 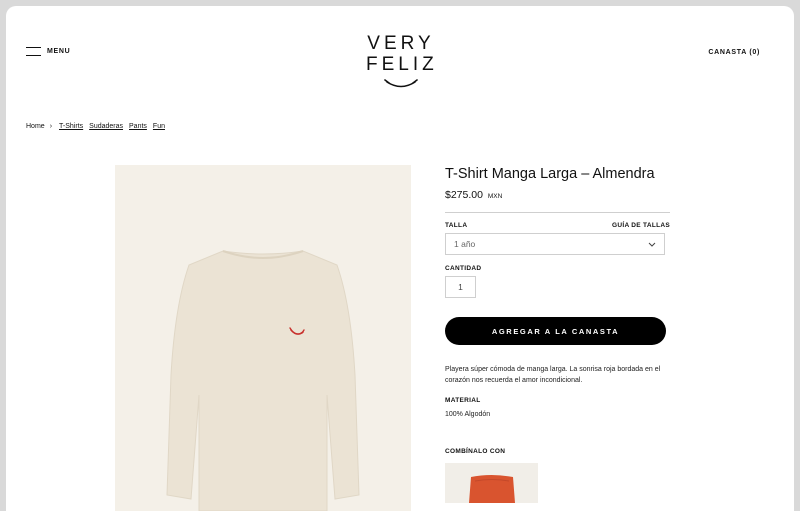 What do you see at coordinates (159, 126) in the screenshot?
I see `breadcrumb-fun: Fun` at bounding box center [159, 126].